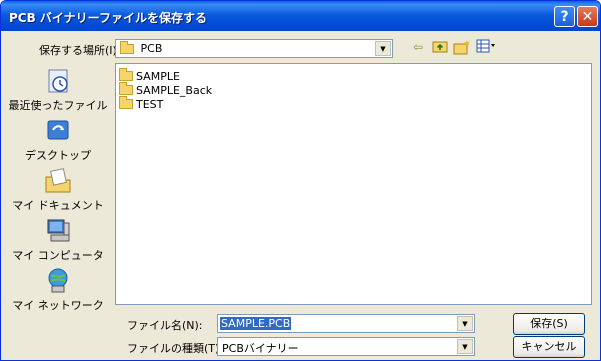  I want to click on list-item: SAMPLE_Back, so click(165, 89).